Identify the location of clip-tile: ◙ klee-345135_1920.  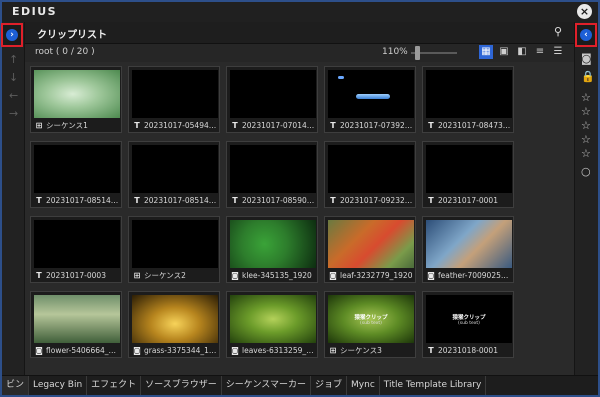
(272, 249).